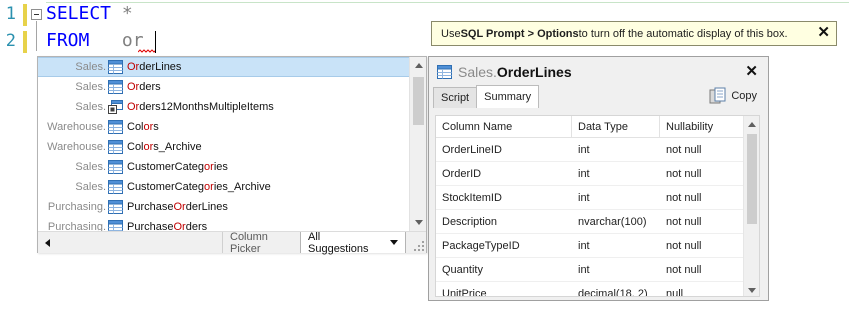 The width and height of the screenshot is (849, 319). I want to click on suggestion-footer: Column Picker All Suggestions, so click(232, 243).